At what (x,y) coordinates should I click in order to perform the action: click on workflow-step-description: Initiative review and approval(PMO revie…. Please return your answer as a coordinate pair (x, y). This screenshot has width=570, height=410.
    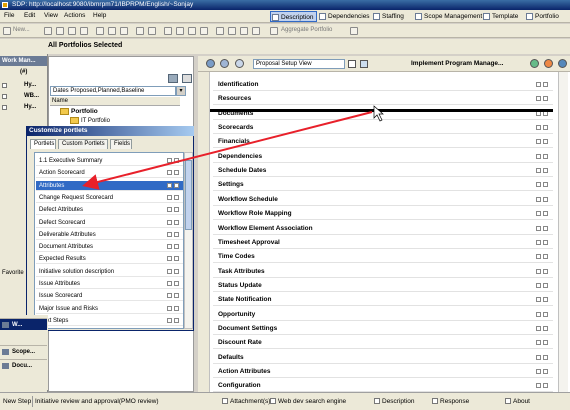
    Looking at the image, I should click on (97, 401).